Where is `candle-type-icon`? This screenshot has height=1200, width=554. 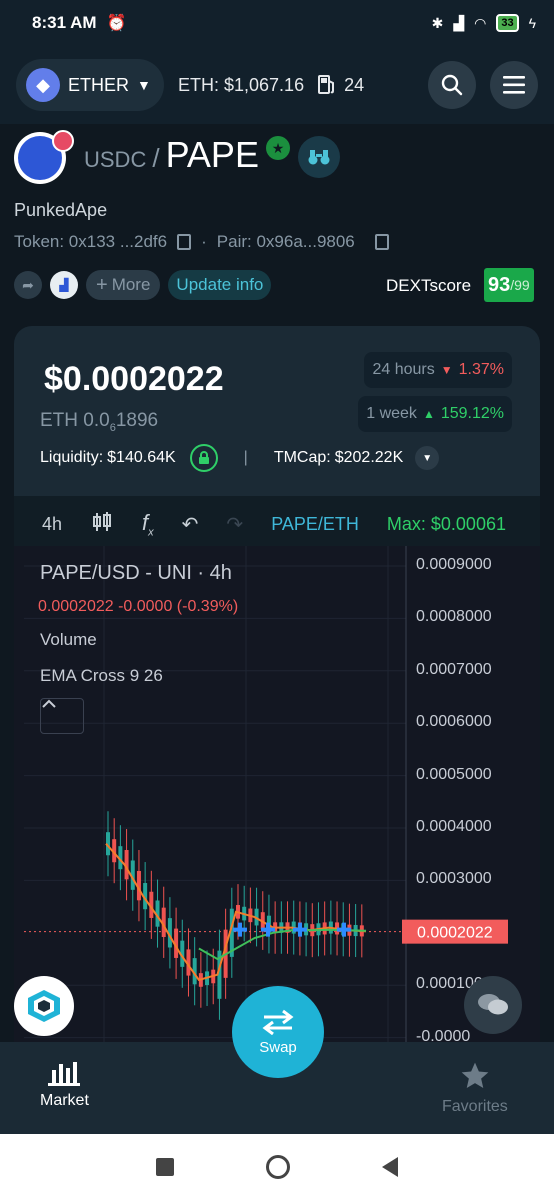
candle-type-icon is located at coordinates (102, 524).